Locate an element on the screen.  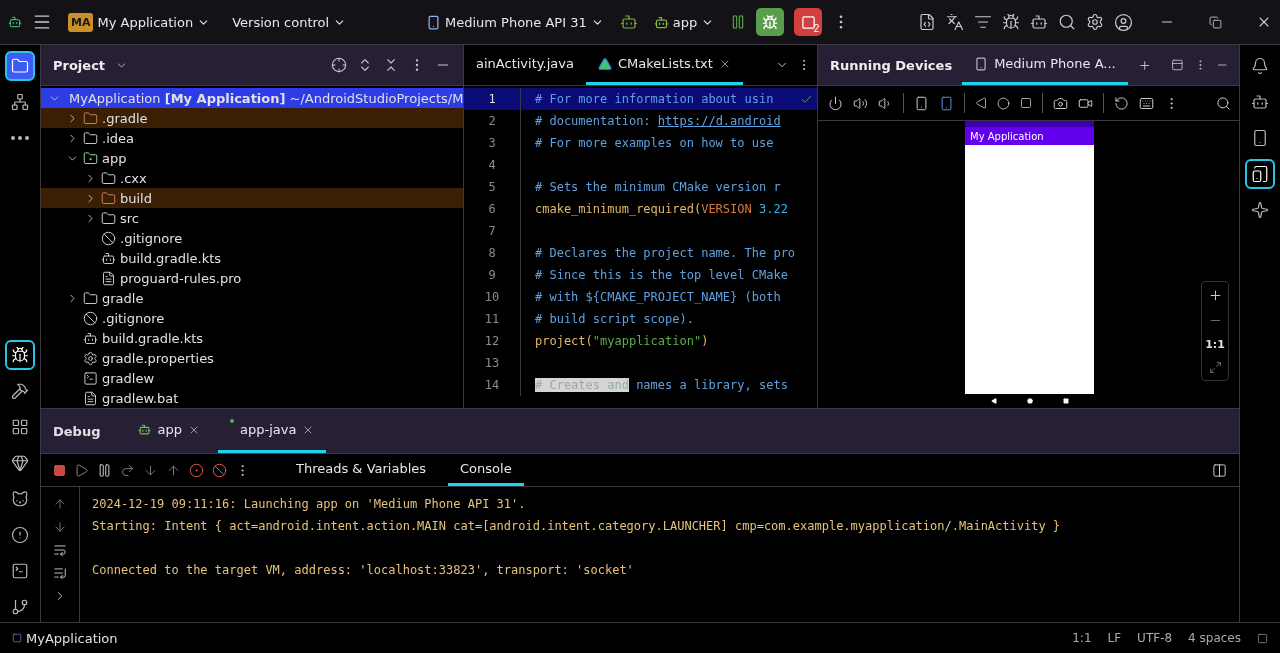
tree-label: build.gradle.kts is located at coordinates (171, 258).